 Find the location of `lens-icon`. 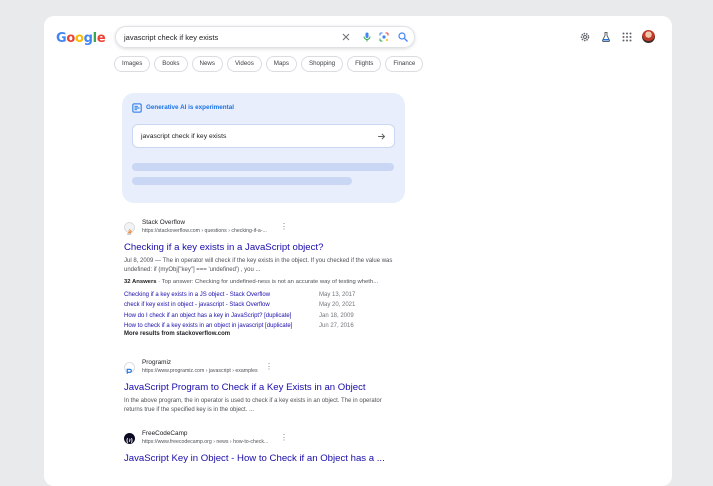

lens-icon is located at coordinates (384, 37).